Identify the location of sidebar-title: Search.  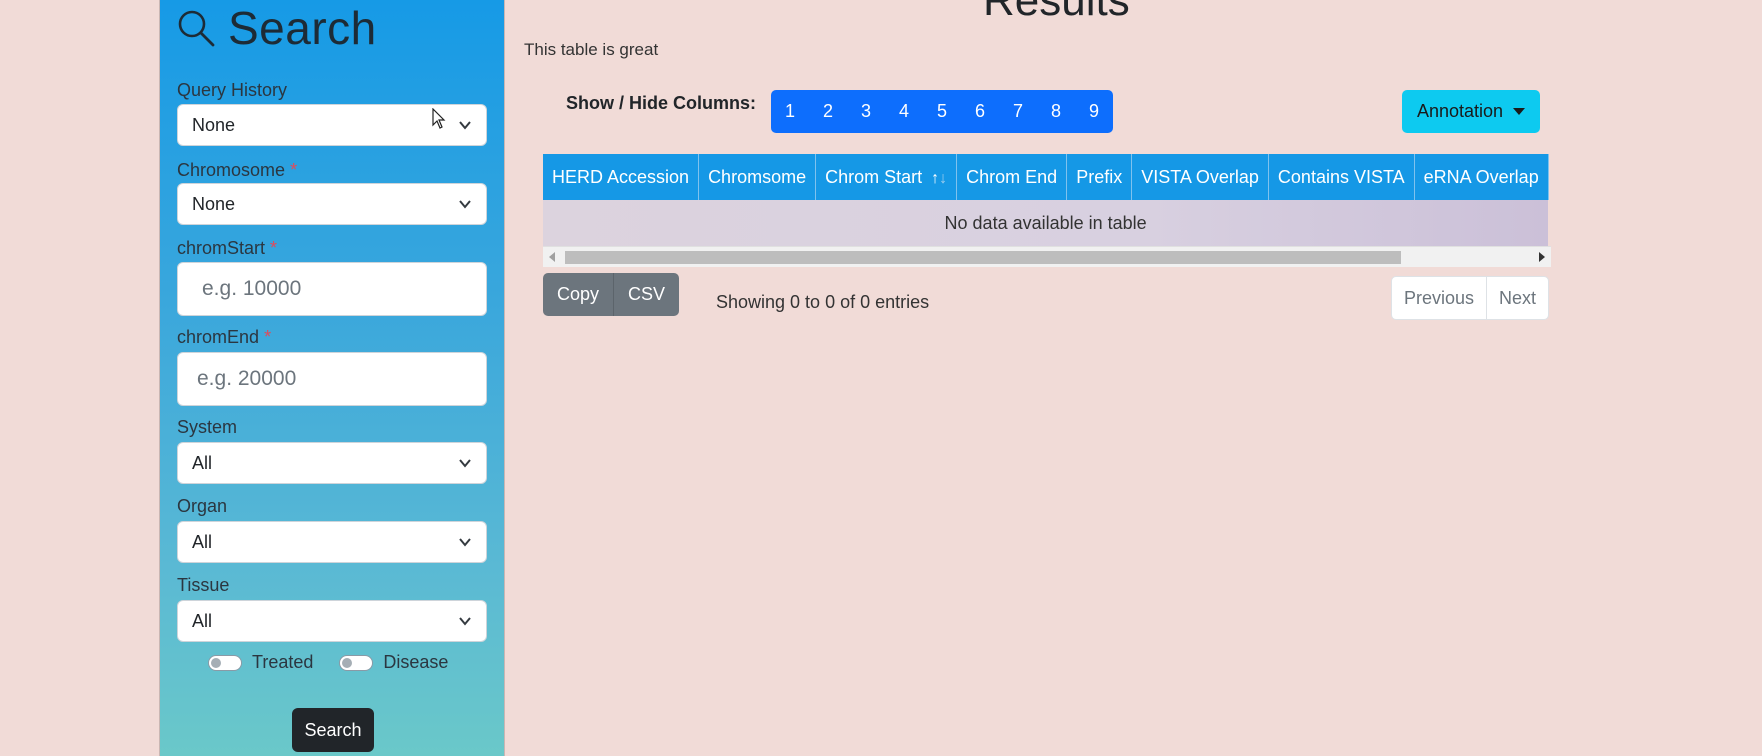
(276, 28).